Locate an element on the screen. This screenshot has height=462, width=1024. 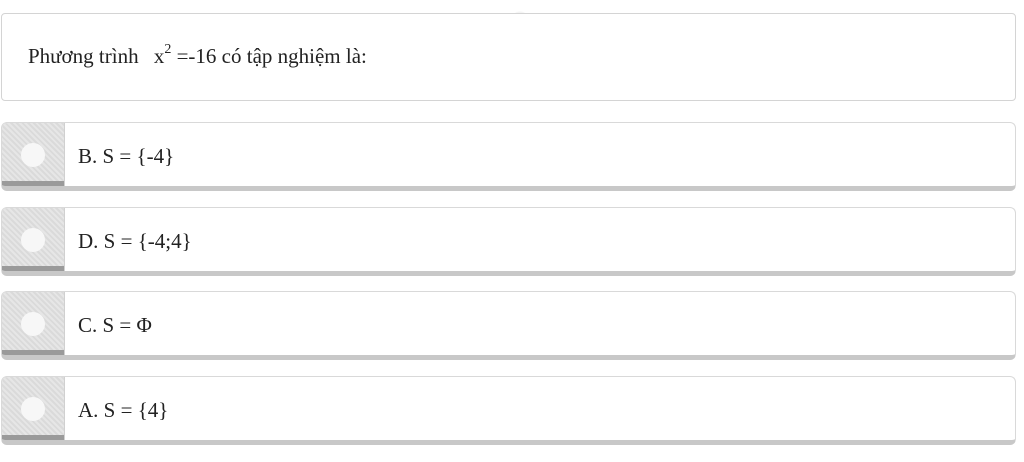
question-text: Phương trình x2 =-16 có tập nghiệm là: is located at coordinates (197, 55).